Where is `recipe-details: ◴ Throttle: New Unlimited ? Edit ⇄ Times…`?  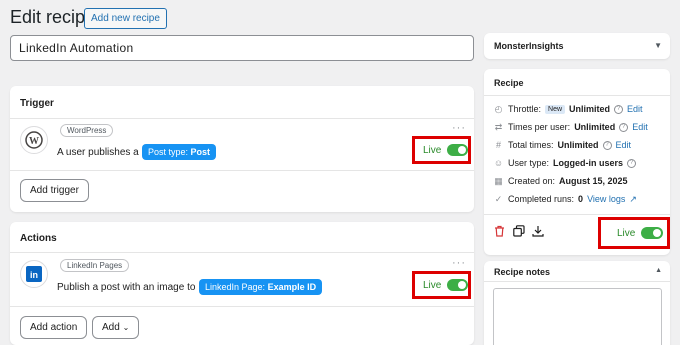 recipe-details: ◴ Throttle: New Unlimited ? Edit ⇄ Times… is located at coordinates (581, 154).